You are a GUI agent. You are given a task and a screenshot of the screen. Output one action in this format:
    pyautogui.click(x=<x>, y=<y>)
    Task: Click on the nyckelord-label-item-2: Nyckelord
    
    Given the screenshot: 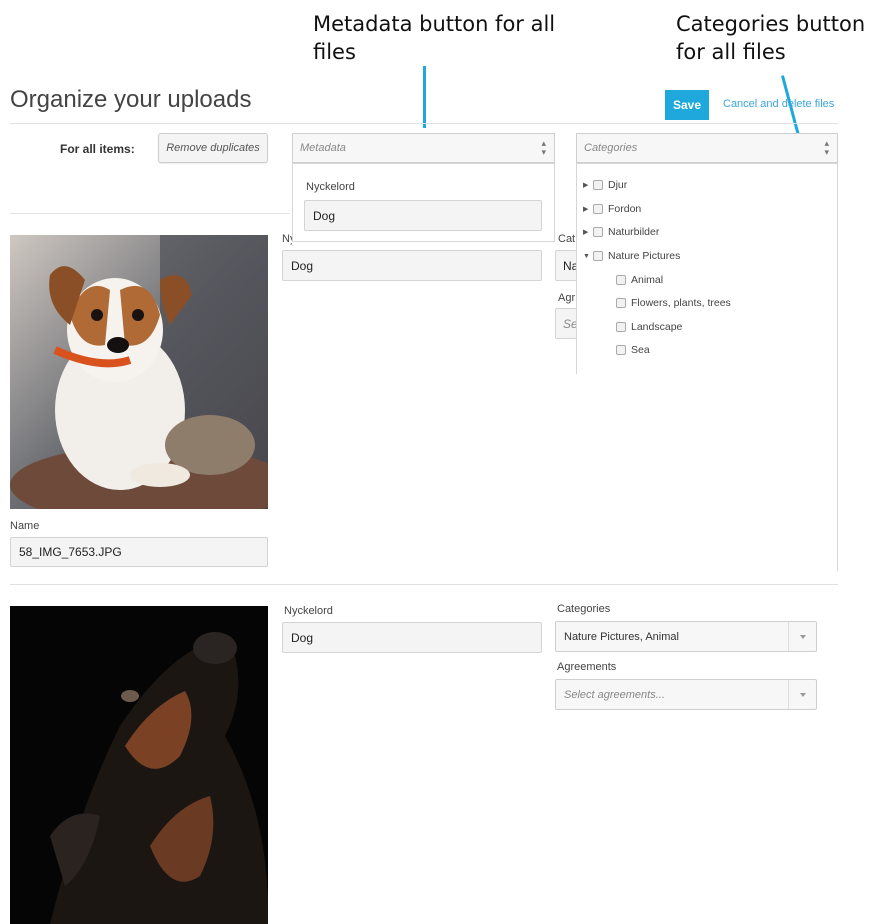 What is the action you would take?
    pyautogui.click(x=308, y=611)
    